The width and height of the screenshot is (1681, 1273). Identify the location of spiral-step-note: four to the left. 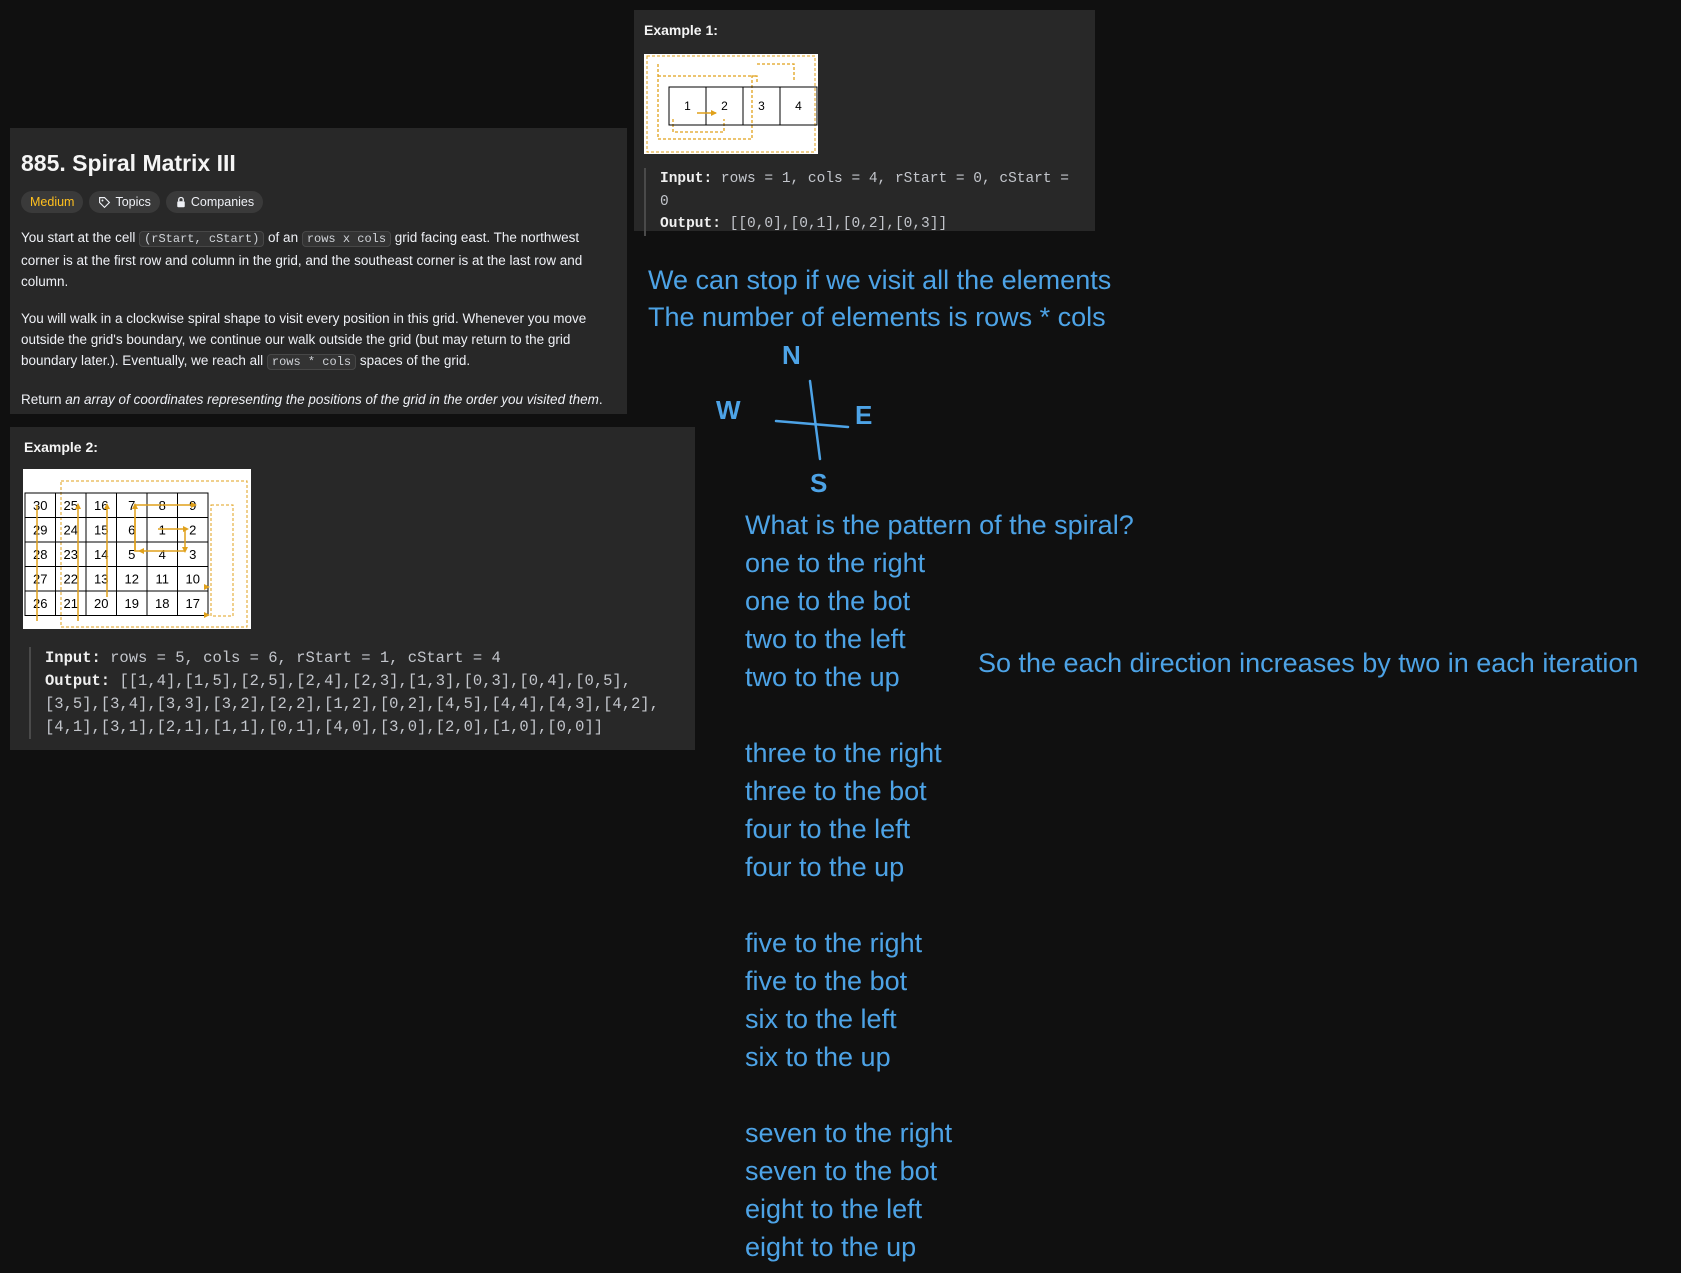
(828, 829).